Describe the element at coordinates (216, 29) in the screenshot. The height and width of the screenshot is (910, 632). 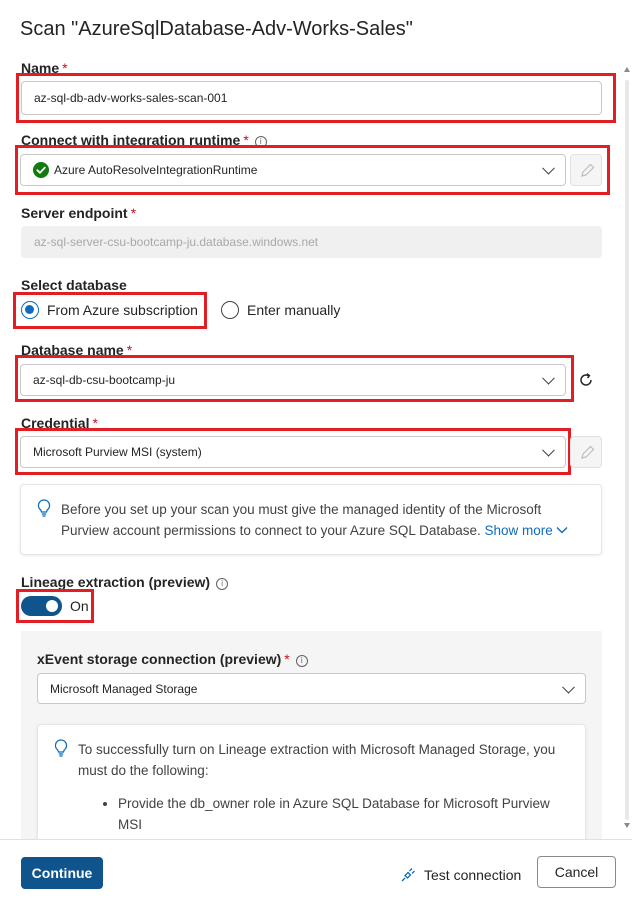
I see `panel-title: Scan "AzureSqlDatabase-Adv-Works-Sales"` at that location.